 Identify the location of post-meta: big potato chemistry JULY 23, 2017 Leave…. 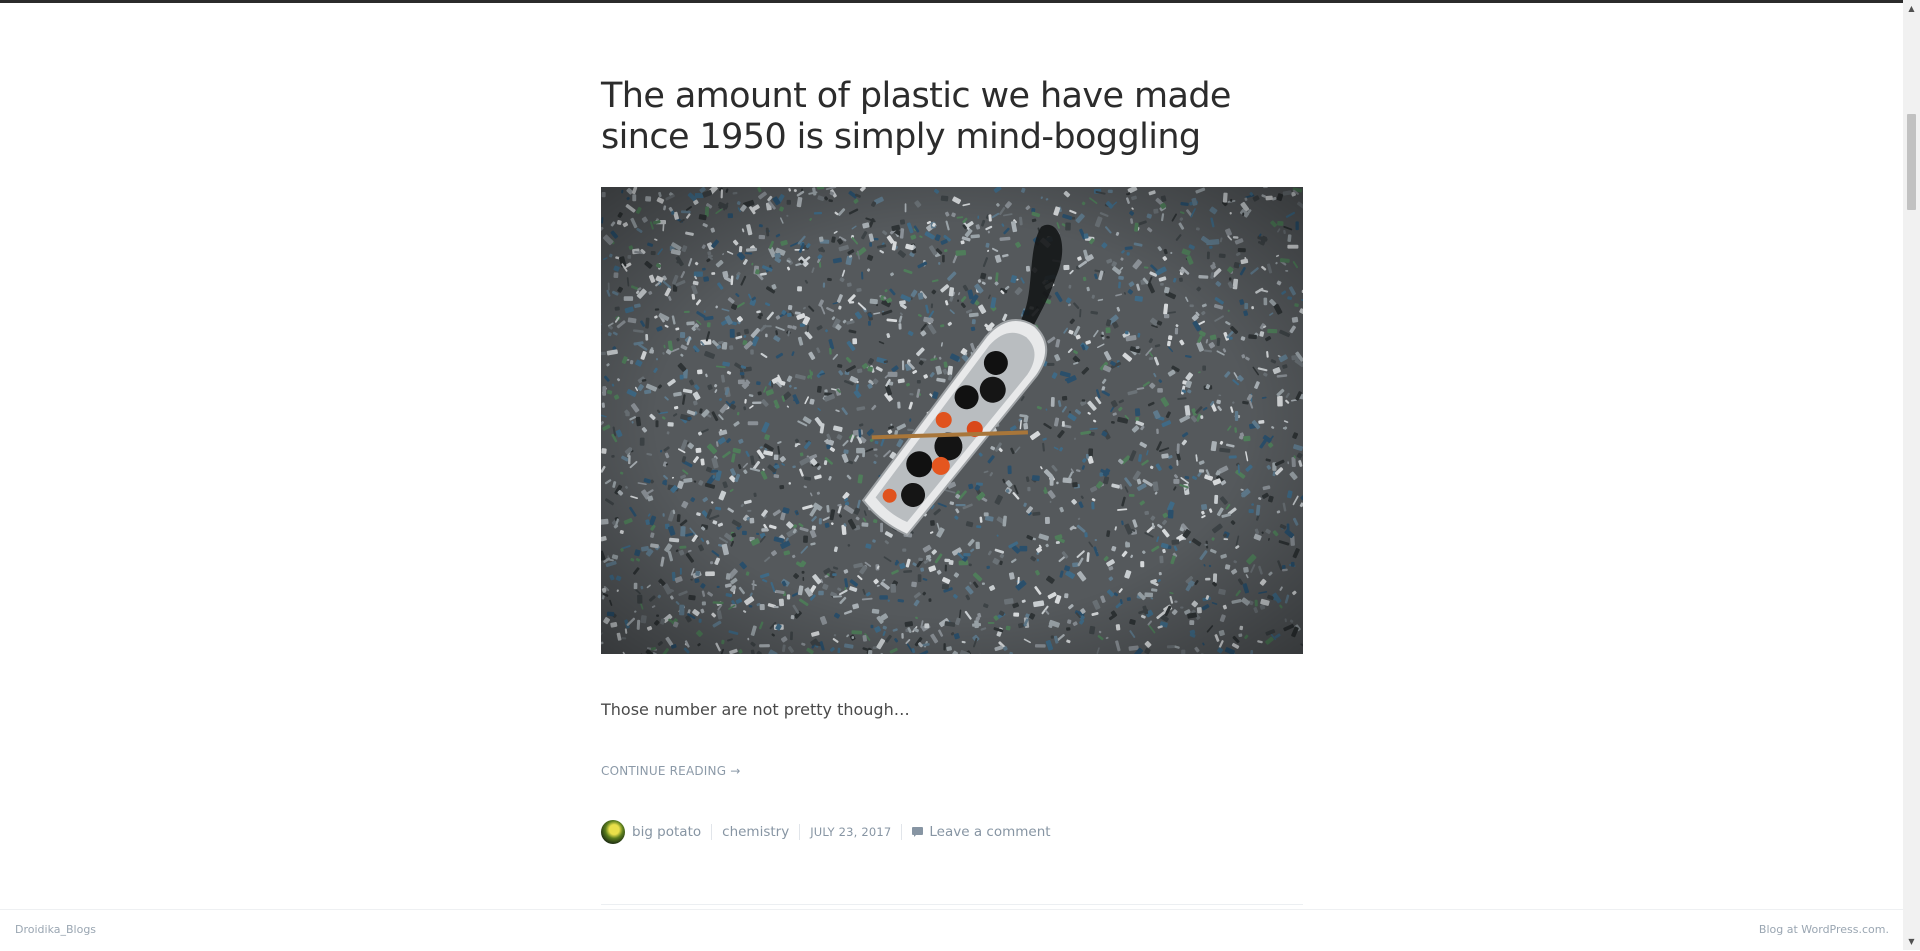
(826, 832).